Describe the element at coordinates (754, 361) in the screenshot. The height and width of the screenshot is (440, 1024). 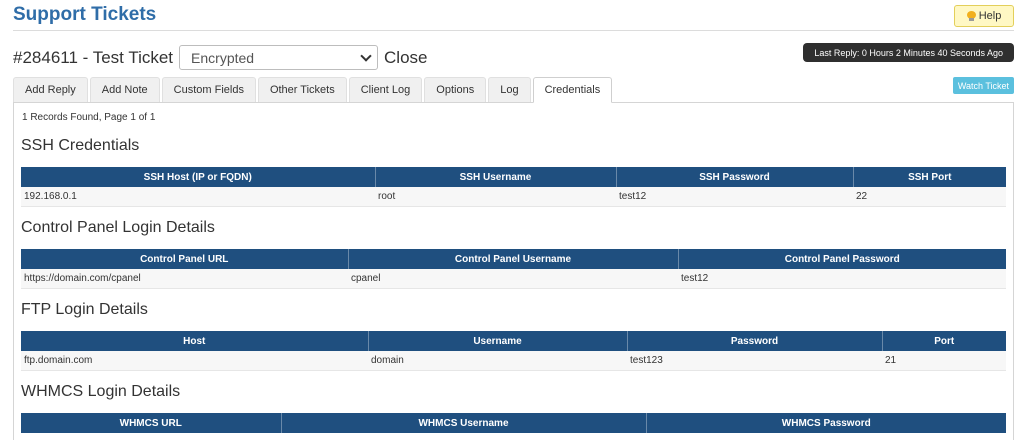
I see `table-cell: test123` at that location.